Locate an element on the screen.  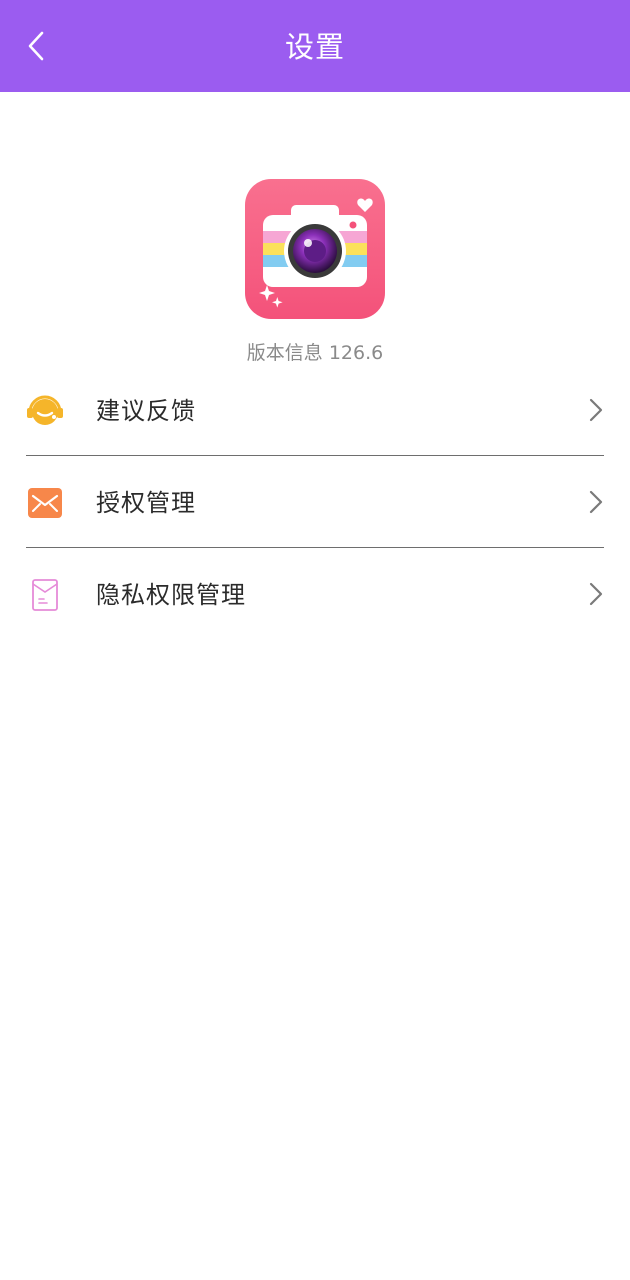
version-info: 版本信息 126.6 is located at coordinates (315, 353).